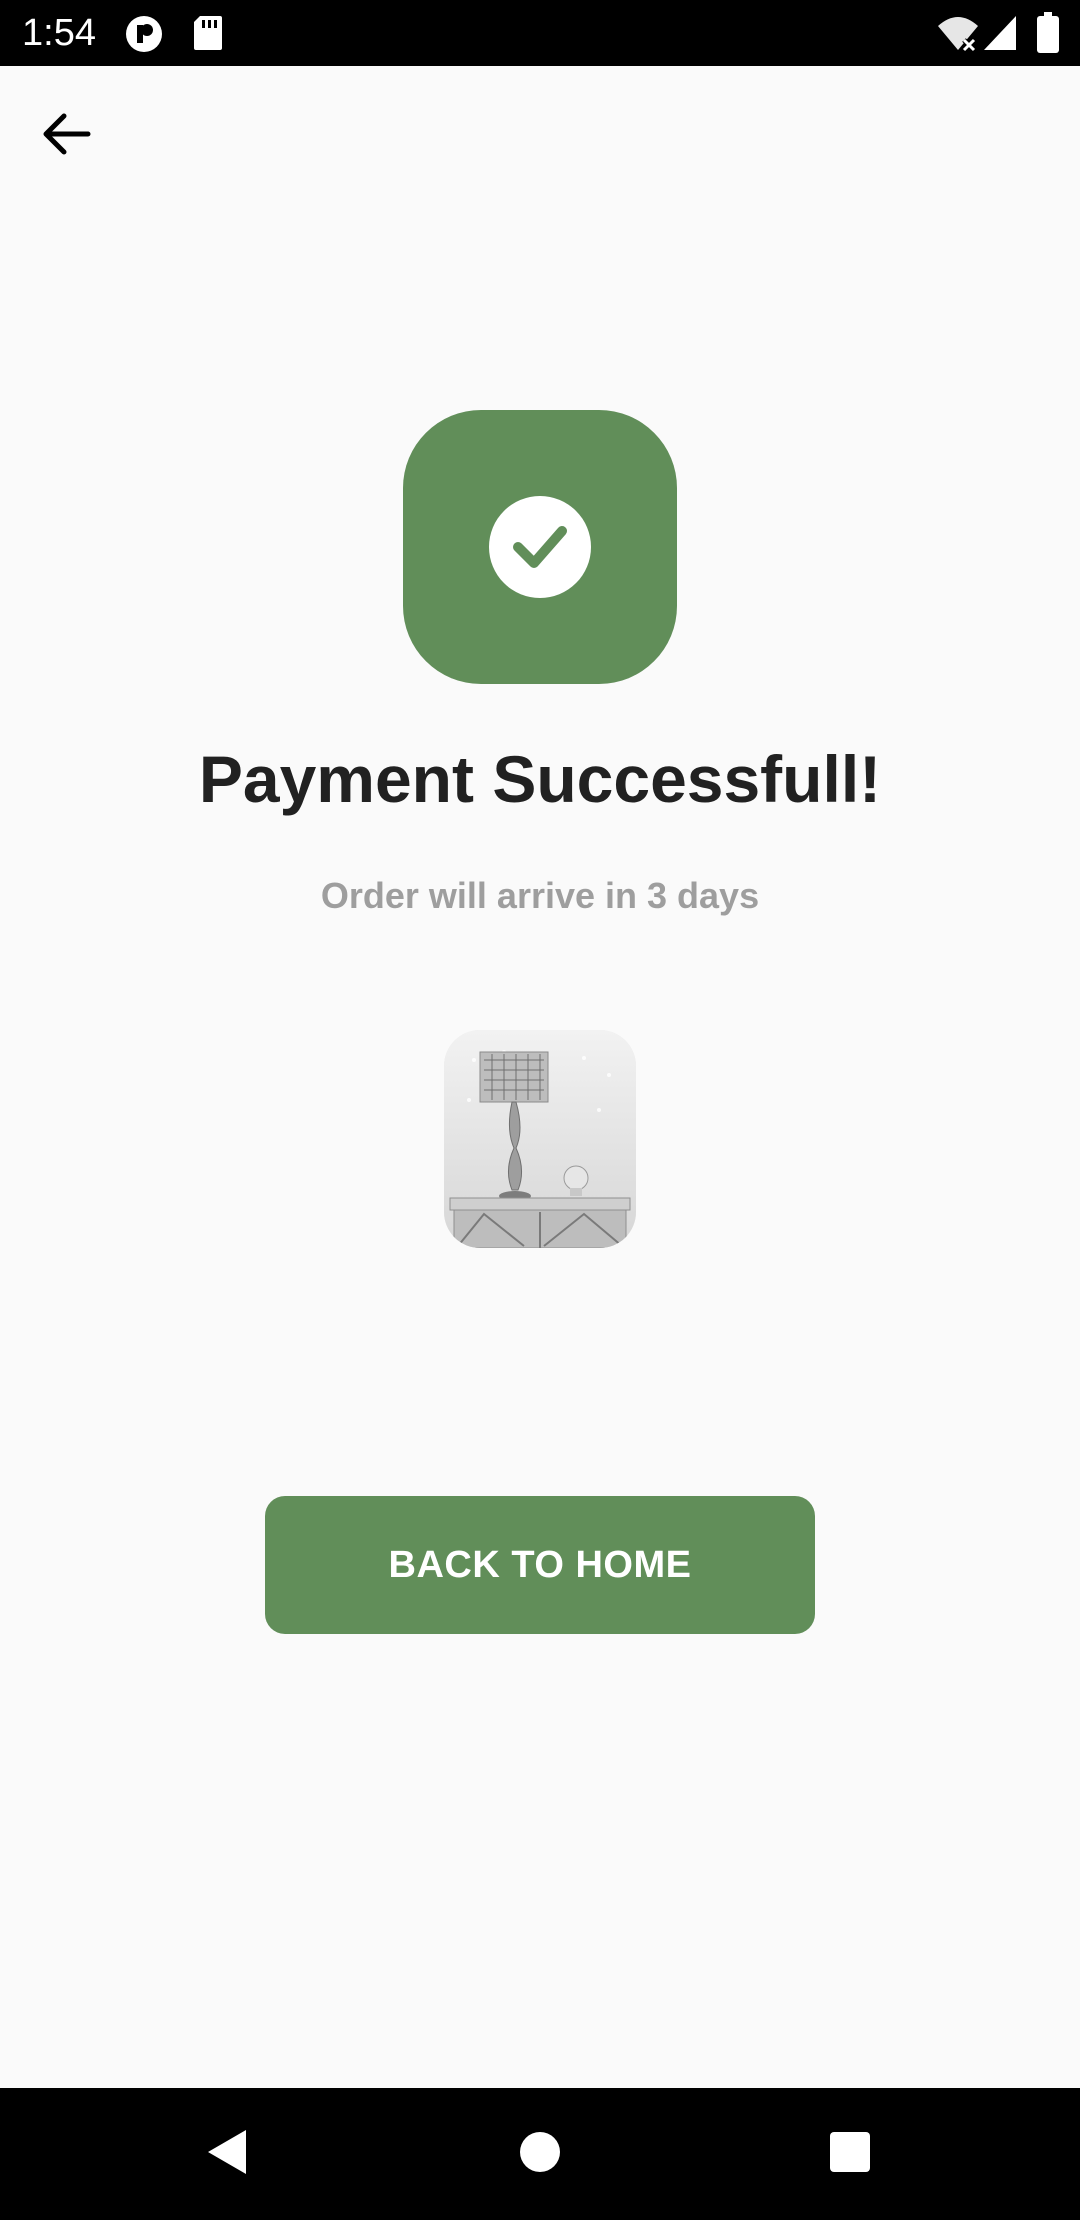 The height and width of the screenshot is (2220, 1080). I want to click on check-circle-icon, so click(540, 547).